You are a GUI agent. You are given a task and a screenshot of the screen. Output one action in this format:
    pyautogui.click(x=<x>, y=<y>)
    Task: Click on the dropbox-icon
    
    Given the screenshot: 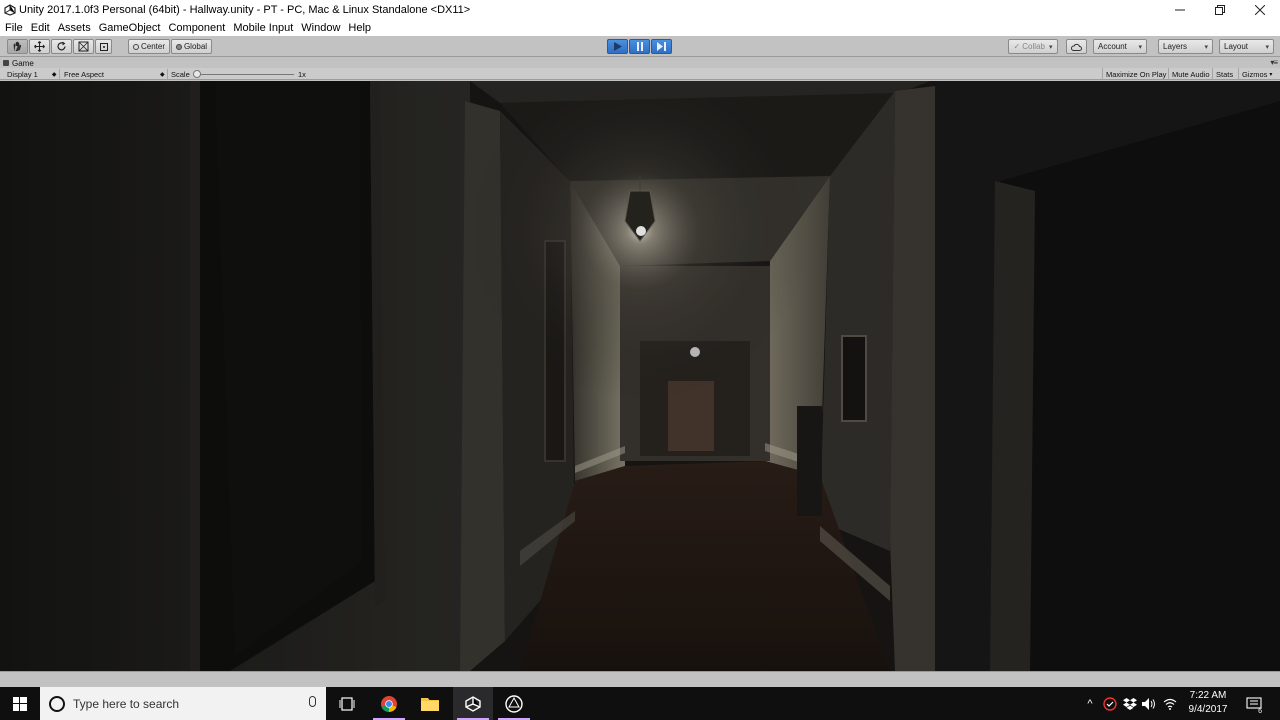 What is the action you would take?
    pyautogui.click(x=1130, y=703)
    